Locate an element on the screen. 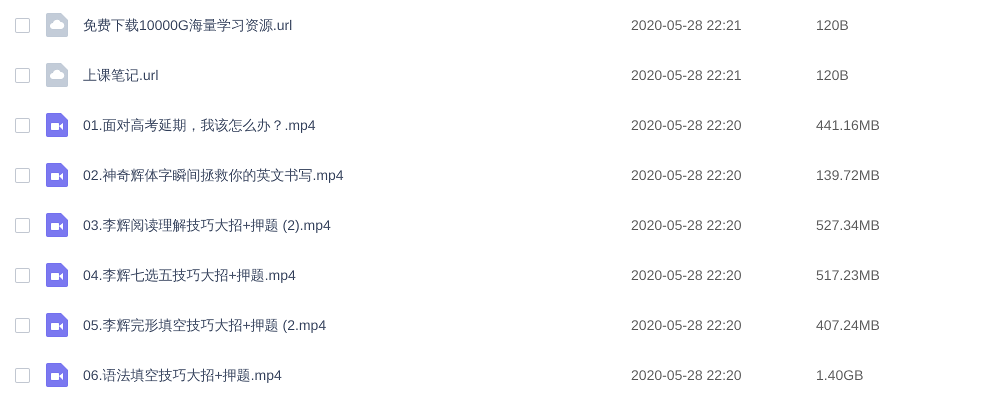  file-name: 03.李辉阅读理解技巧大招+押题 (2).mp4 is located at coordinates (333, 225).